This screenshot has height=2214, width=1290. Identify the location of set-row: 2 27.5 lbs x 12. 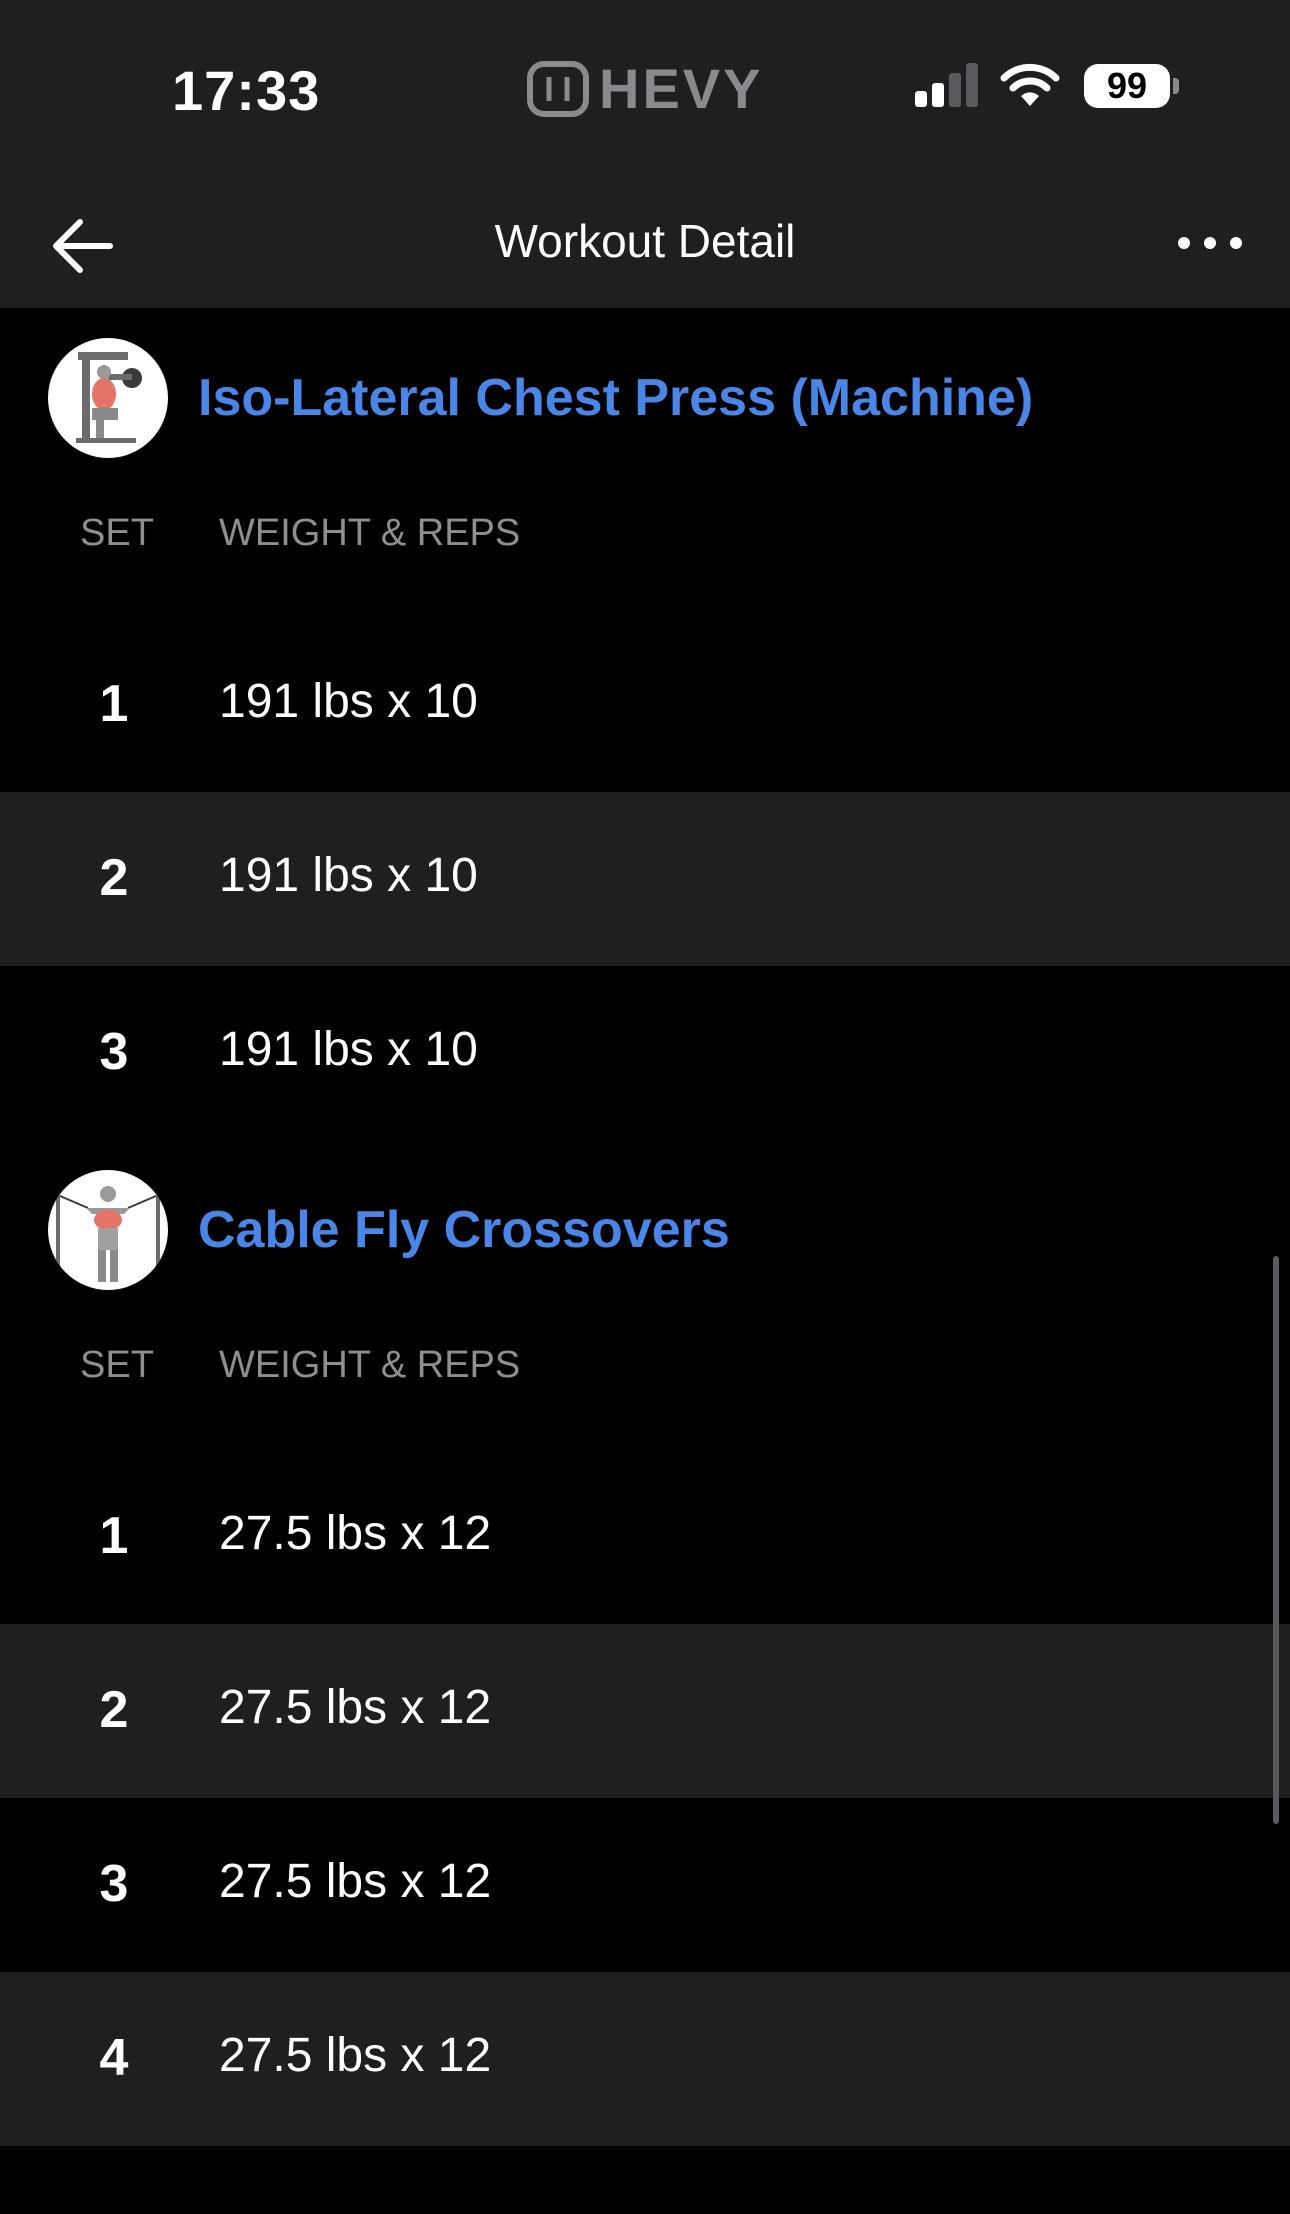
(645, 1711).